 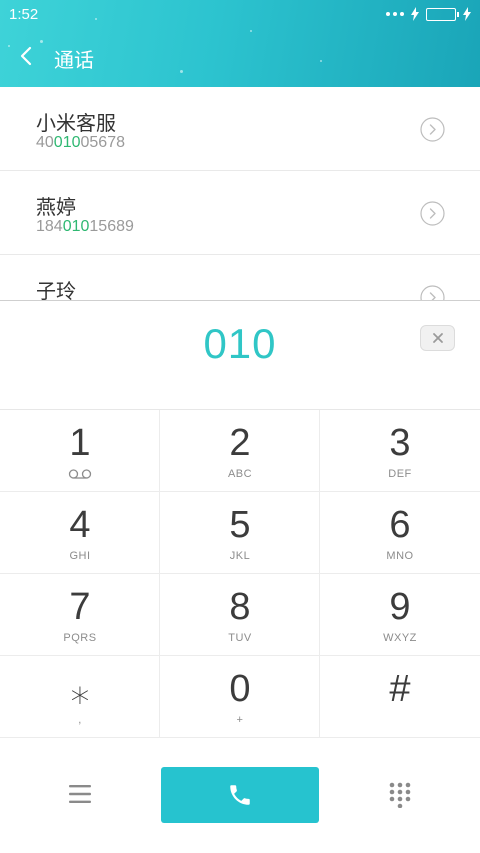 I want to click on key-digit: 0, so click(x=240, y=689).